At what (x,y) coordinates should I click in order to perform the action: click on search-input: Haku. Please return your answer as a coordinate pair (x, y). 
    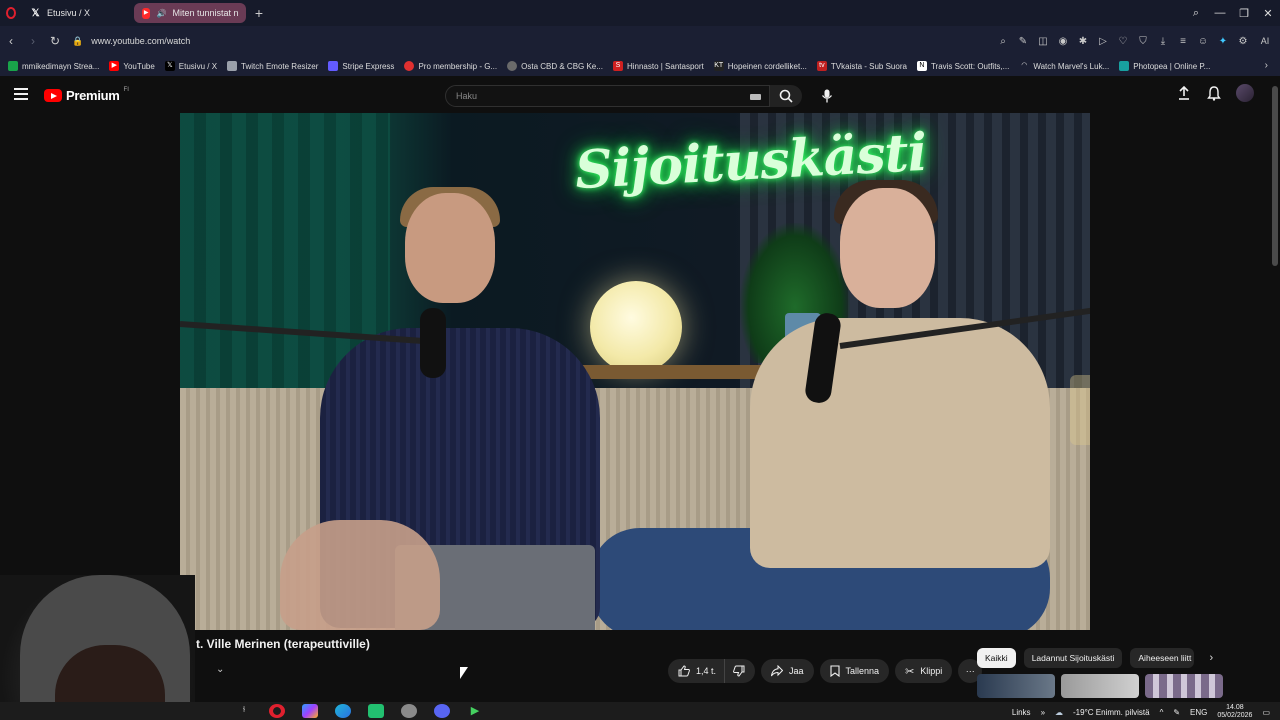
    Looking at the image, I should click on (607, 96).